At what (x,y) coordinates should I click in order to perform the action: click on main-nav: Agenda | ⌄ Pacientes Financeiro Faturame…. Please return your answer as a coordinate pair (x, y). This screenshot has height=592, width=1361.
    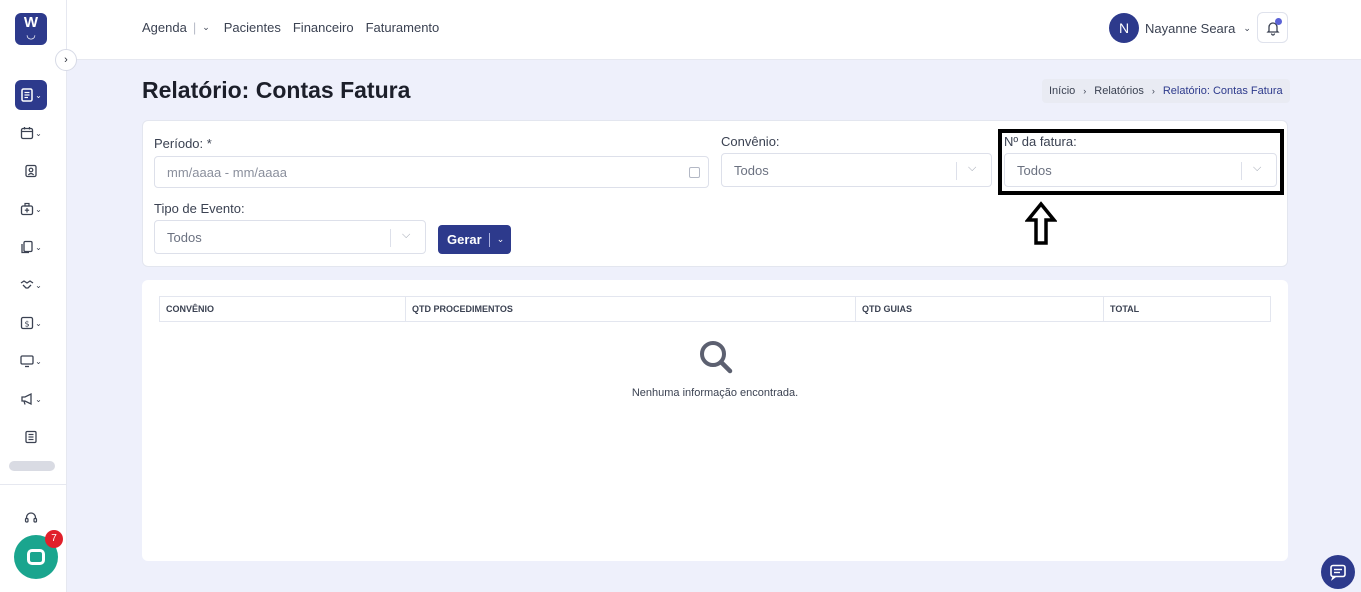
    Looking at the image, I should click on (296, 27).